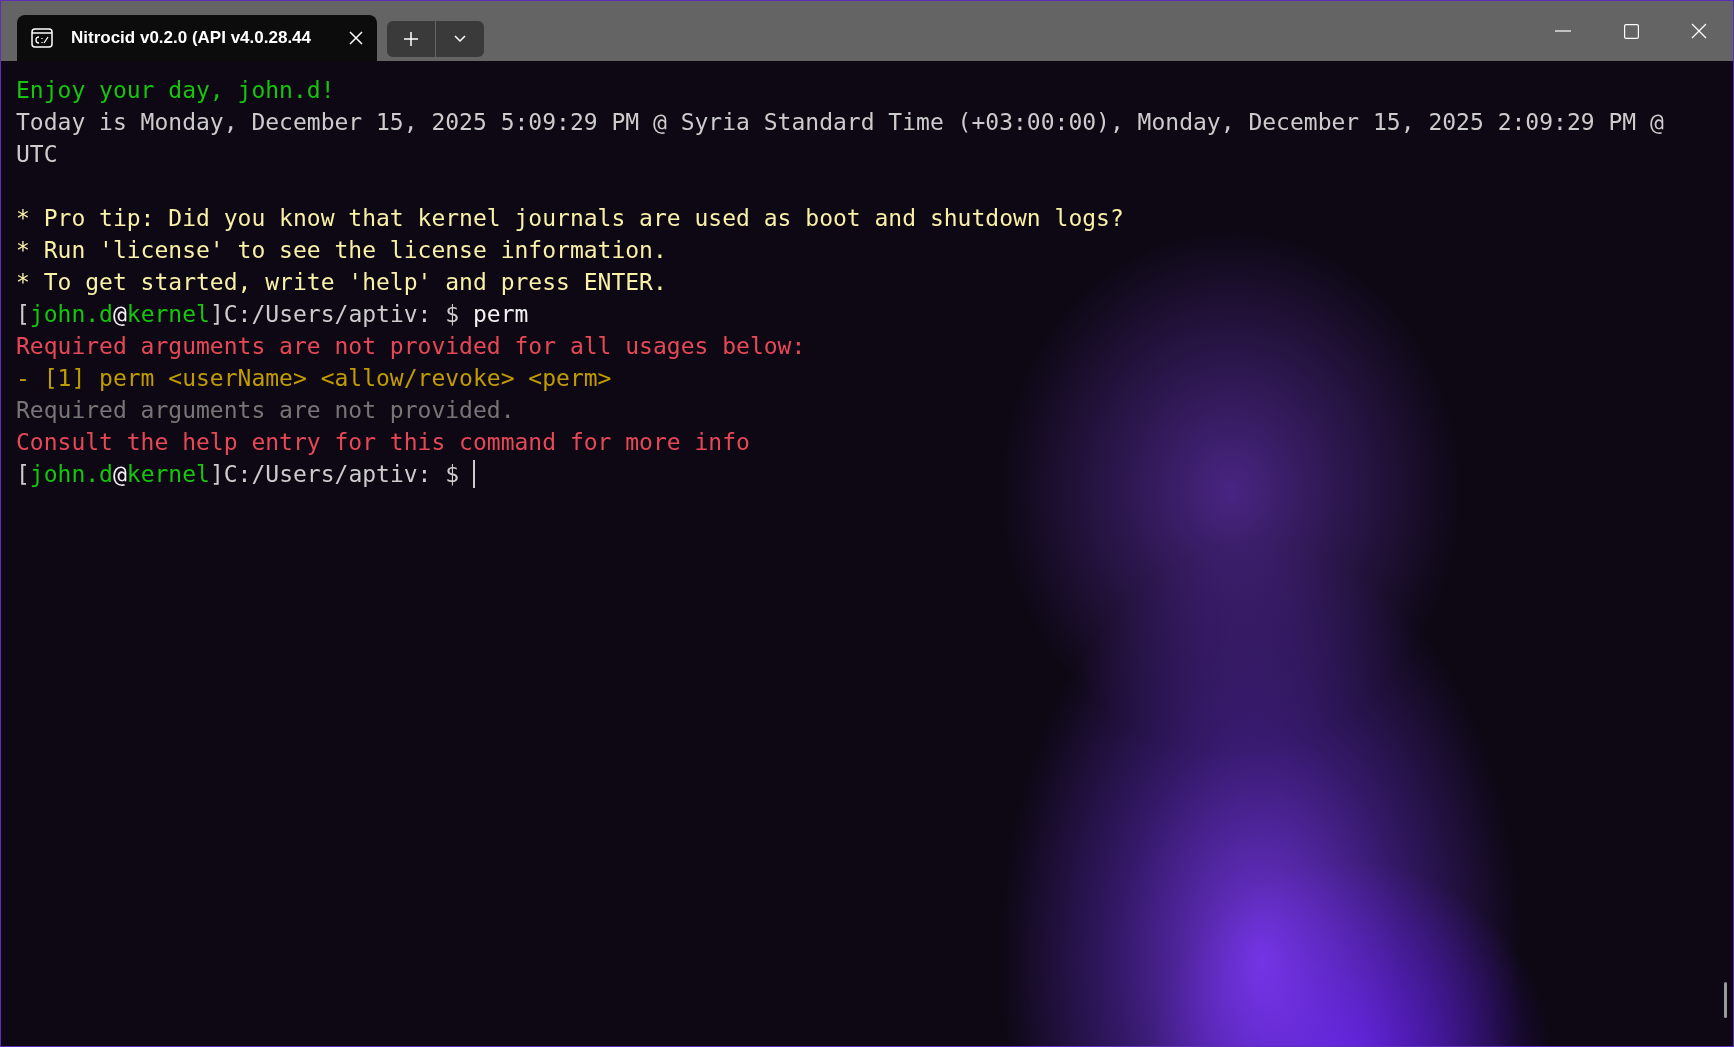 This screenshot has height=1047, width=1734. Describe the element at coordinates (460, 39) in the screenshot. I see `chevron-down-icon` at that location.